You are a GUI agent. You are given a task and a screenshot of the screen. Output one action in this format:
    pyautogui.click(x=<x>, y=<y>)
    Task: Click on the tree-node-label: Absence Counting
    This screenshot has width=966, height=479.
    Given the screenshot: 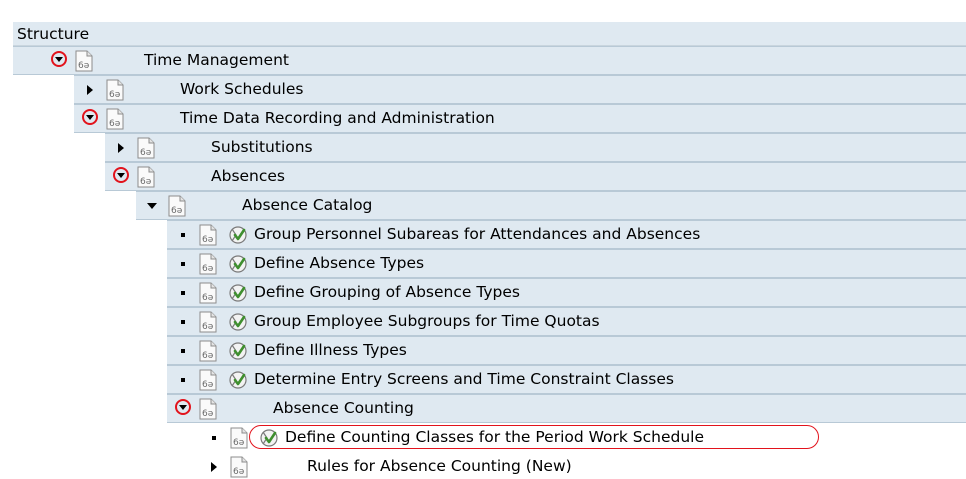 What is the action you would take?
    pyautogui.click(x=343, y=408)
    